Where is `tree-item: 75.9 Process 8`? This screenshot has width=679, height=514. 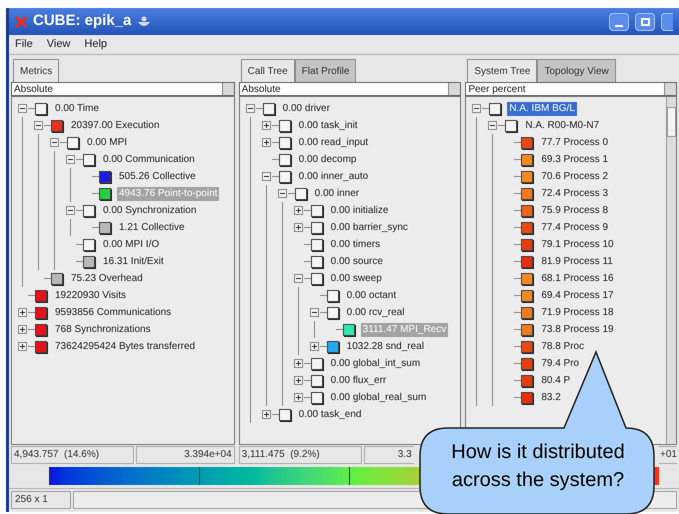
tree-item: 75.9 Process 8 is located at coordinates (574, 211).